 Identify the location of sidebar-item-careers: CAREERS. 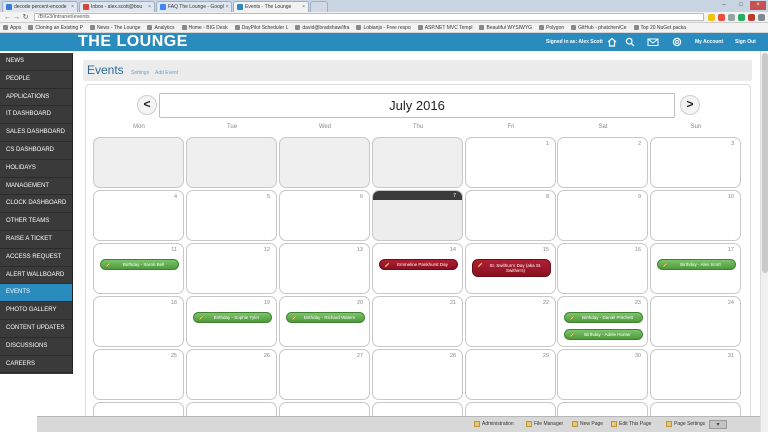
(36, 365).